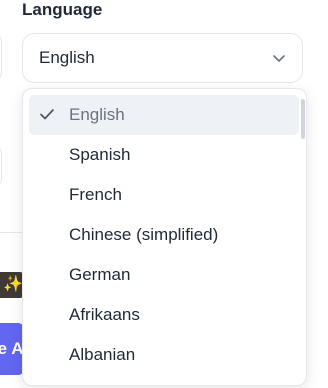  I want to click on language-option-label: English, so click(97, 114).